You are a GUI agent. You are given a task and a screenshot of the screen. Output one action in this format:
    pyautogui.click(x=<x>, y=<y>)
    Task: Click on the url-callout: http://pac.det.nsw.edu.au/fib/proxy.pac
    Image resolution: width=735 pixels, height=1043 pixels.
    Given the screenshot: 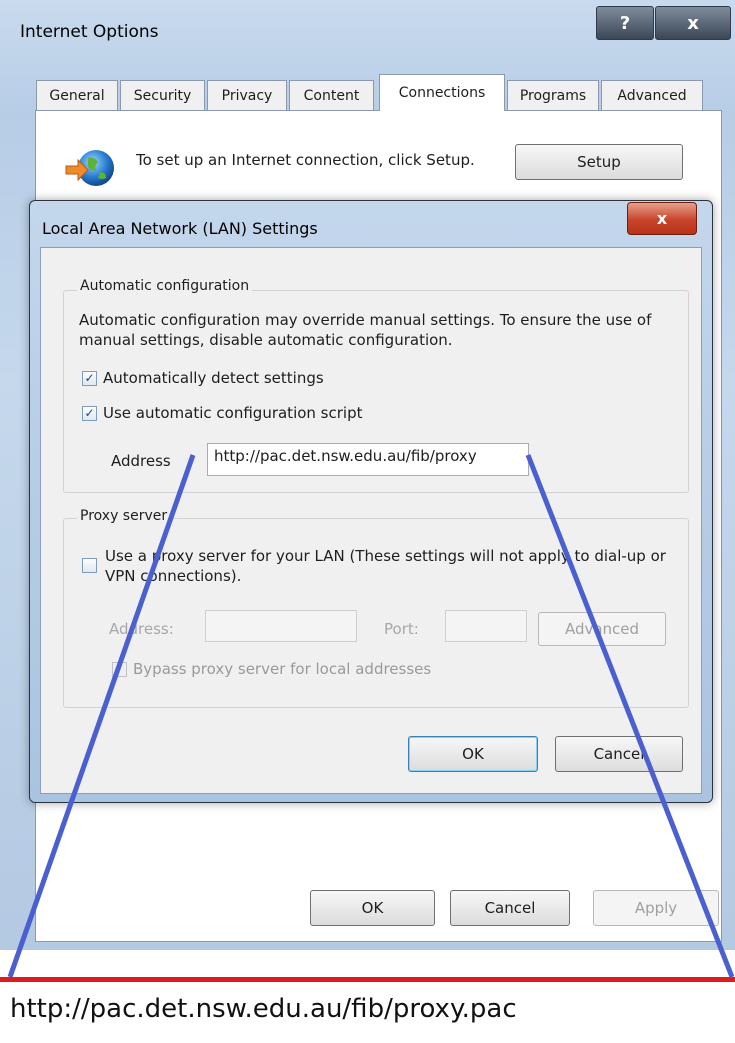 What is the action you would take?
    pyautogui.click(x=367, y=1010)
    